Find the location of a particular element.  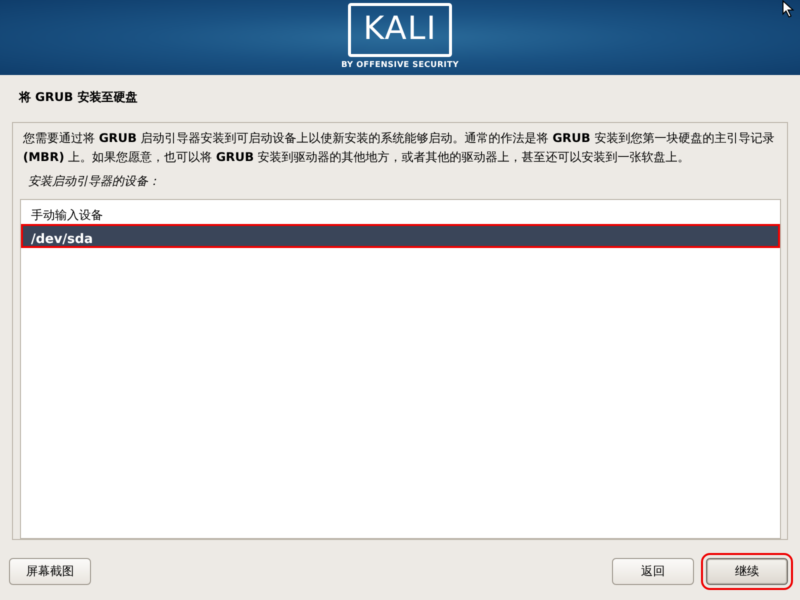

device-list-item: /dev/sda is located at coordinates (400, 236).